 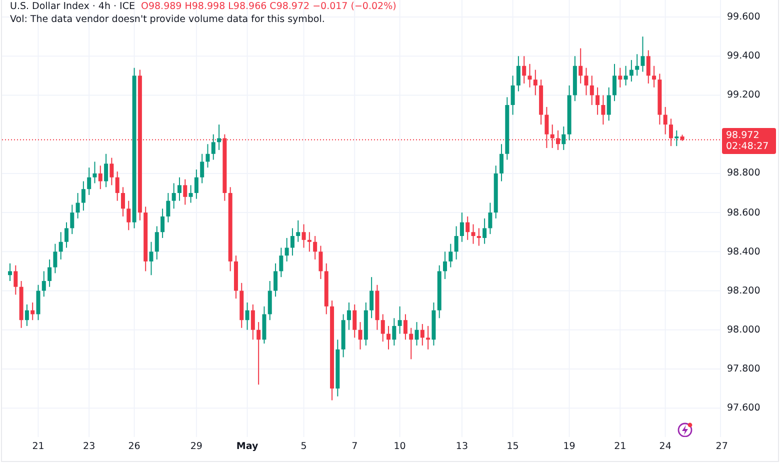 I want to click on price-label: 99.400, so click(x=743, y=56).